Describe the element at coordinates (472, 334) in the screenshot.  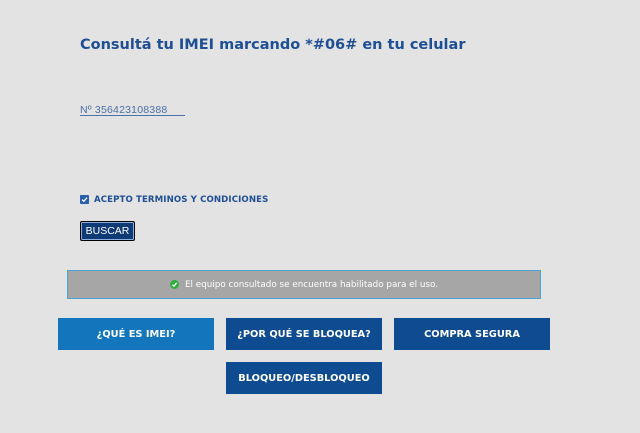
I see `secure-purchase-button: COMPRA SEGURA` at that location.